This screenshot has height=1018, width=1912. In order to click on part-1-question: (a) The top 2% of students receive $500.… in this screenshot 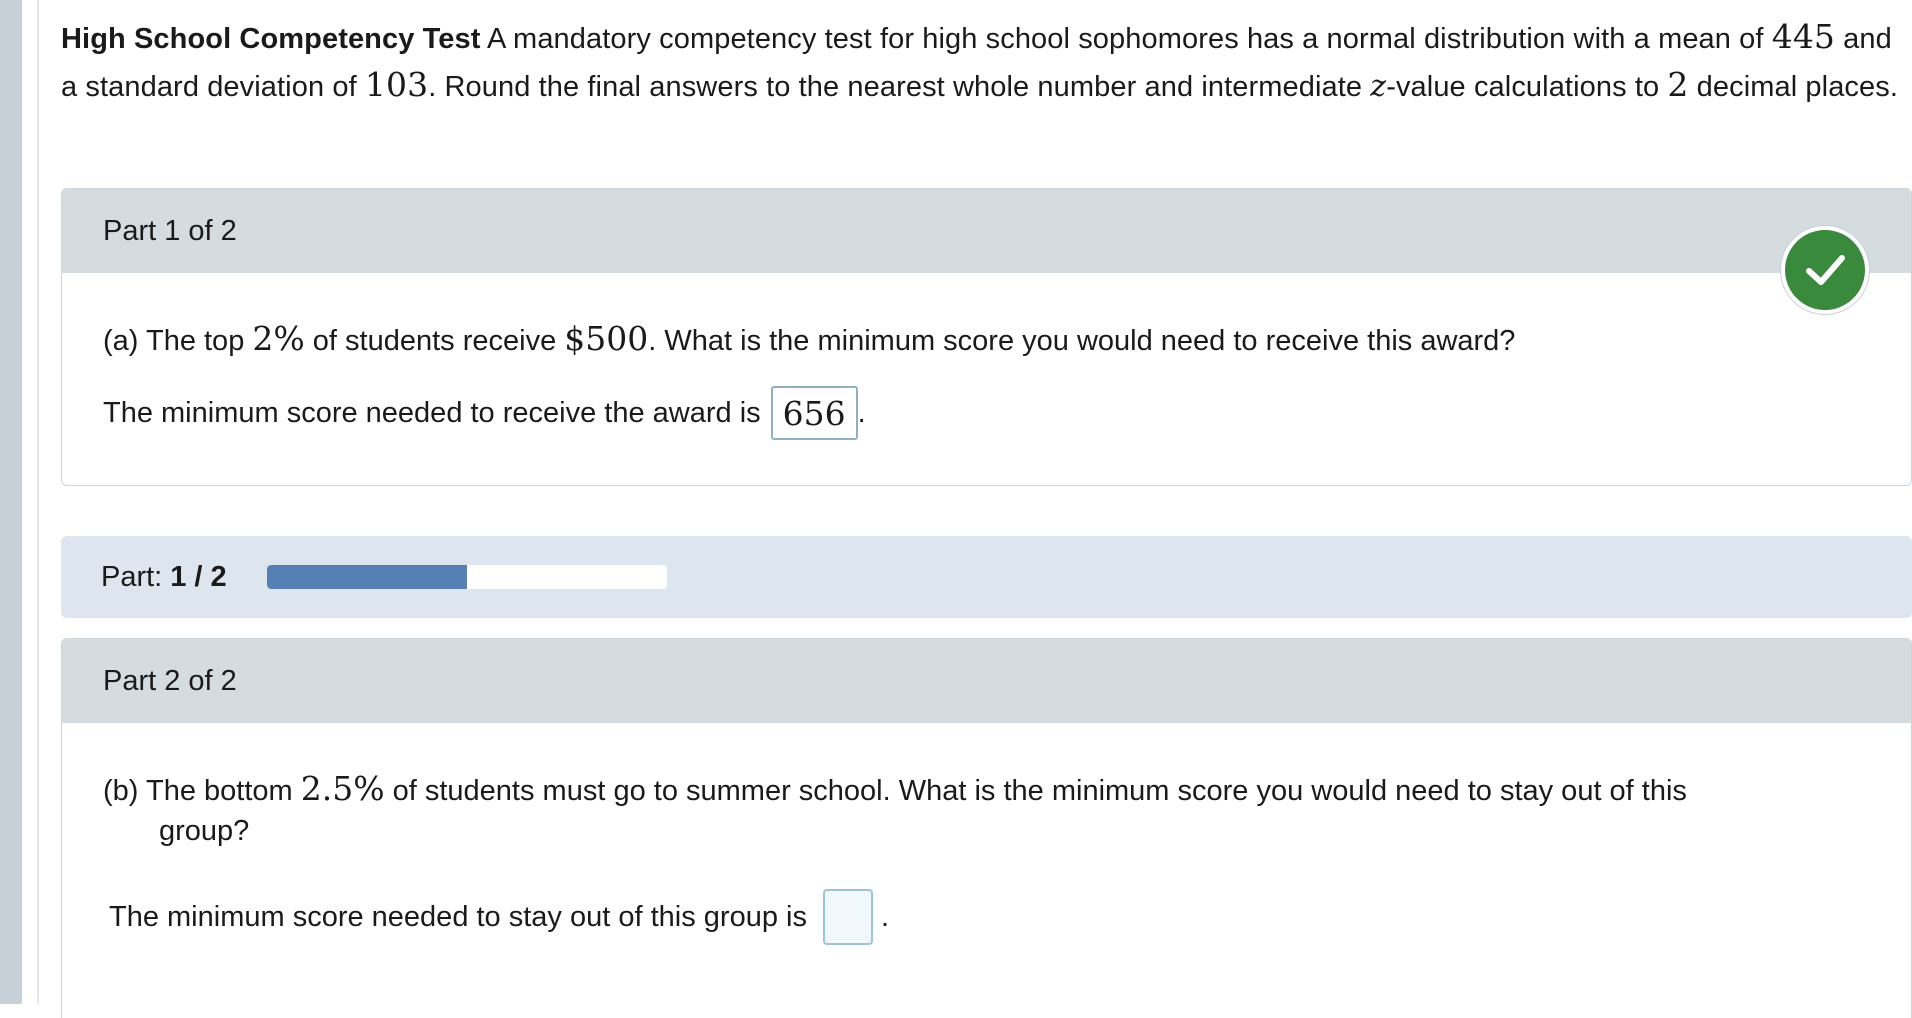, I will do `click(809, 338)`.